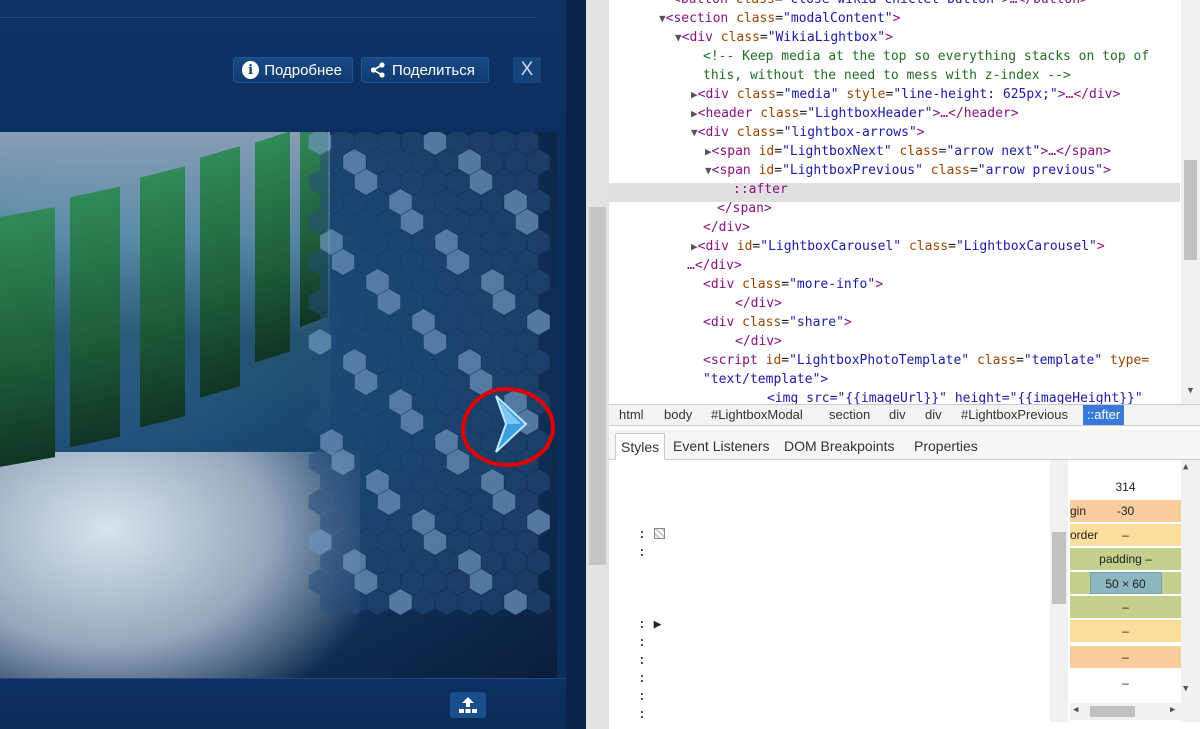 The width and height of the screenshot is (1200, 729). What do you see at coordinates (849, 415) in the screenshot?
I see `breadcrumb-item: section` at bounding box center [849, 415].